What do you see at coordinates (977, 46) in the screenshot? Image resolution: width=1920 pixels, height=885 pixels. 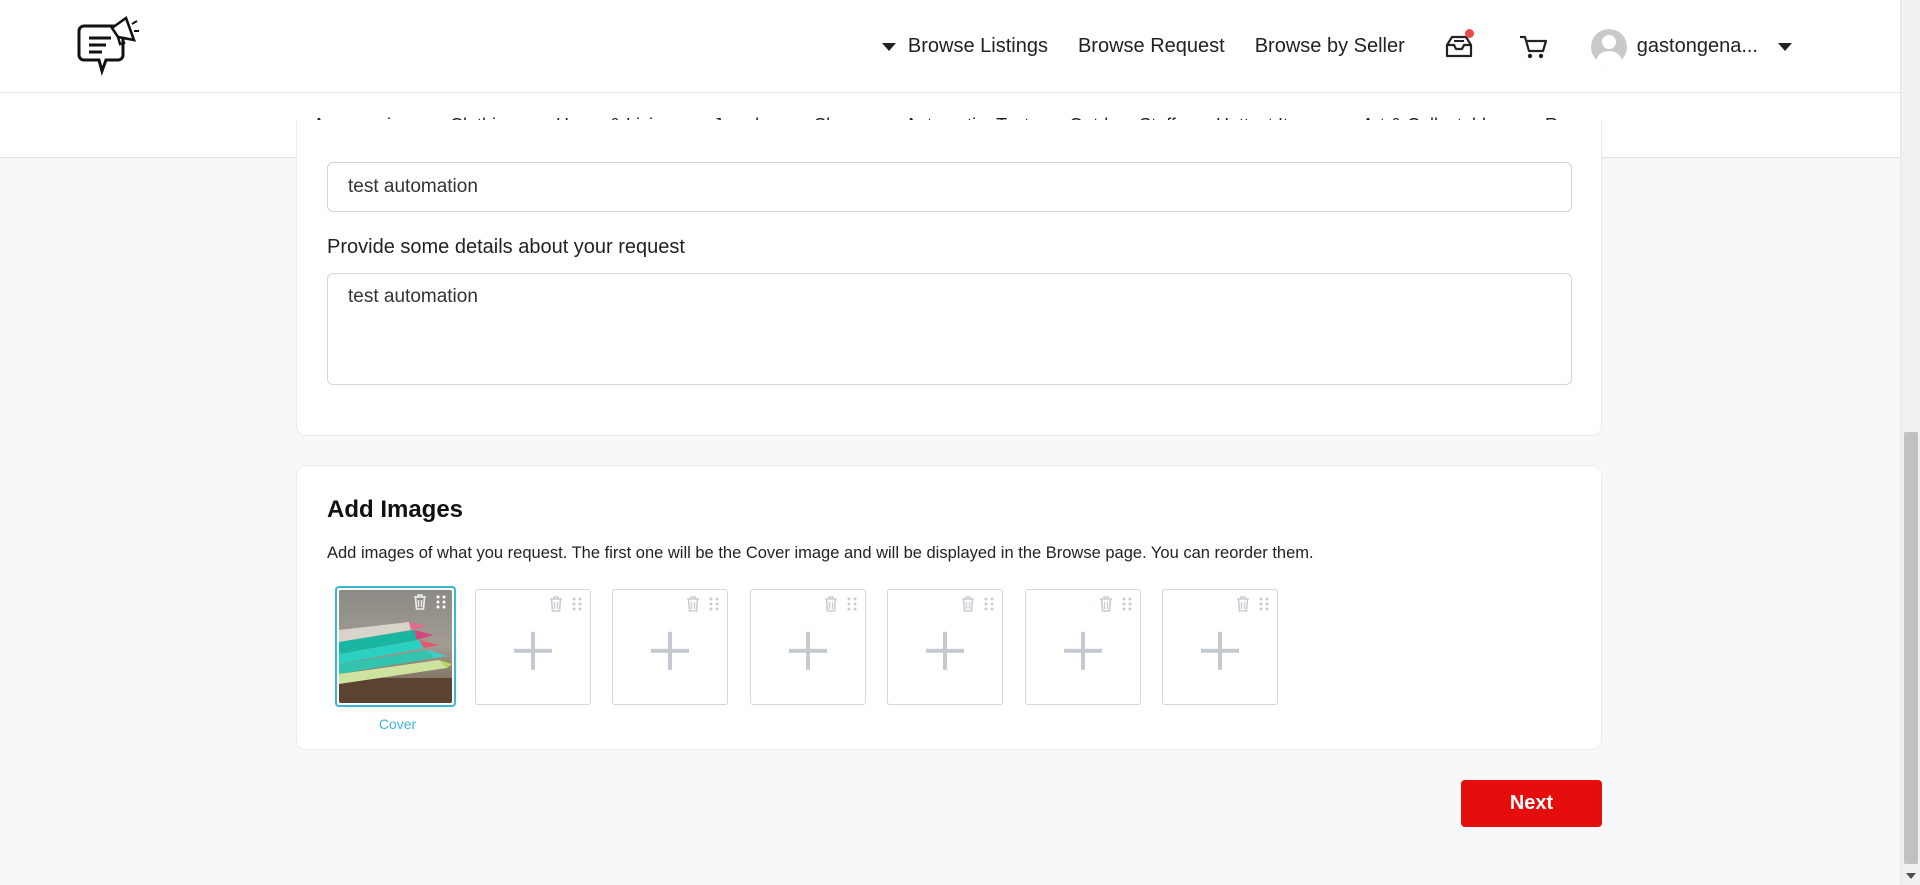 I see `browse-listings-label: Browse Listings` at bounding box center [977, 46].